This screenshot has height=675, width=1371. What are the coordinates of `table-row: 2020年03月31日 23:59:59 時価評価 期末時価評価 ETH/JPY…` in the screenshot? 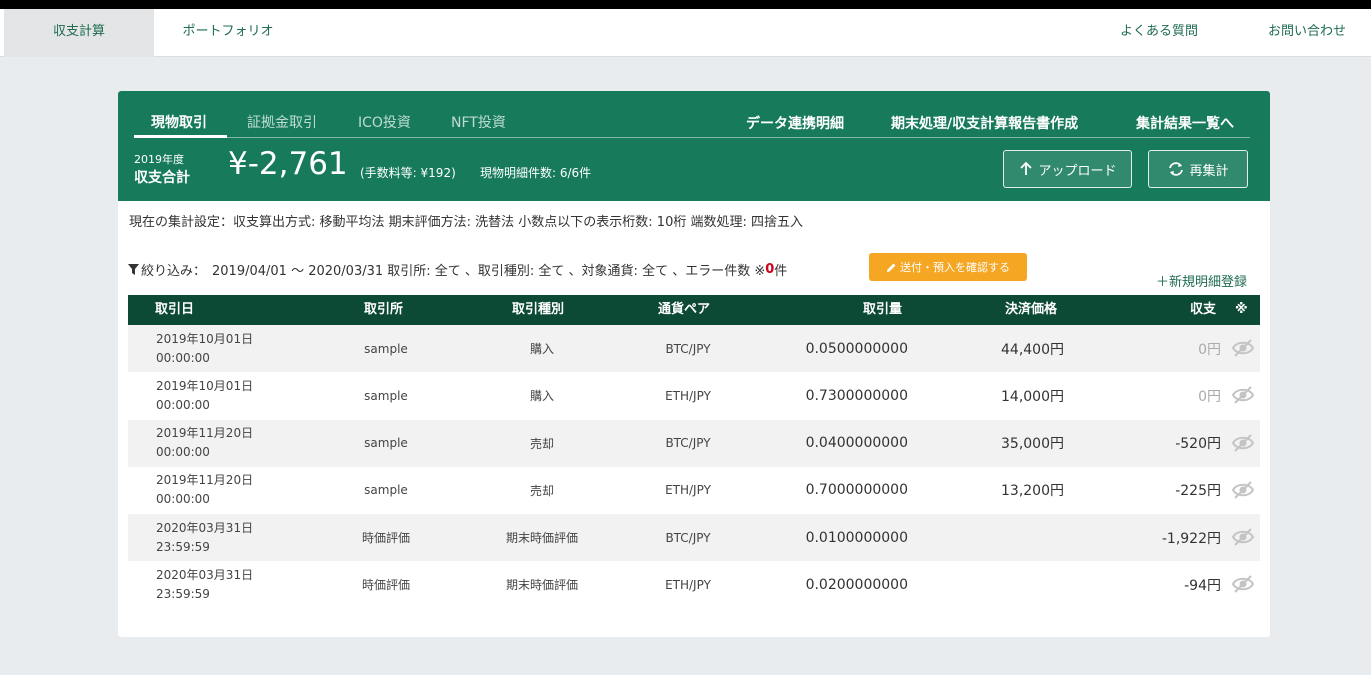 It's located at (694, 585).